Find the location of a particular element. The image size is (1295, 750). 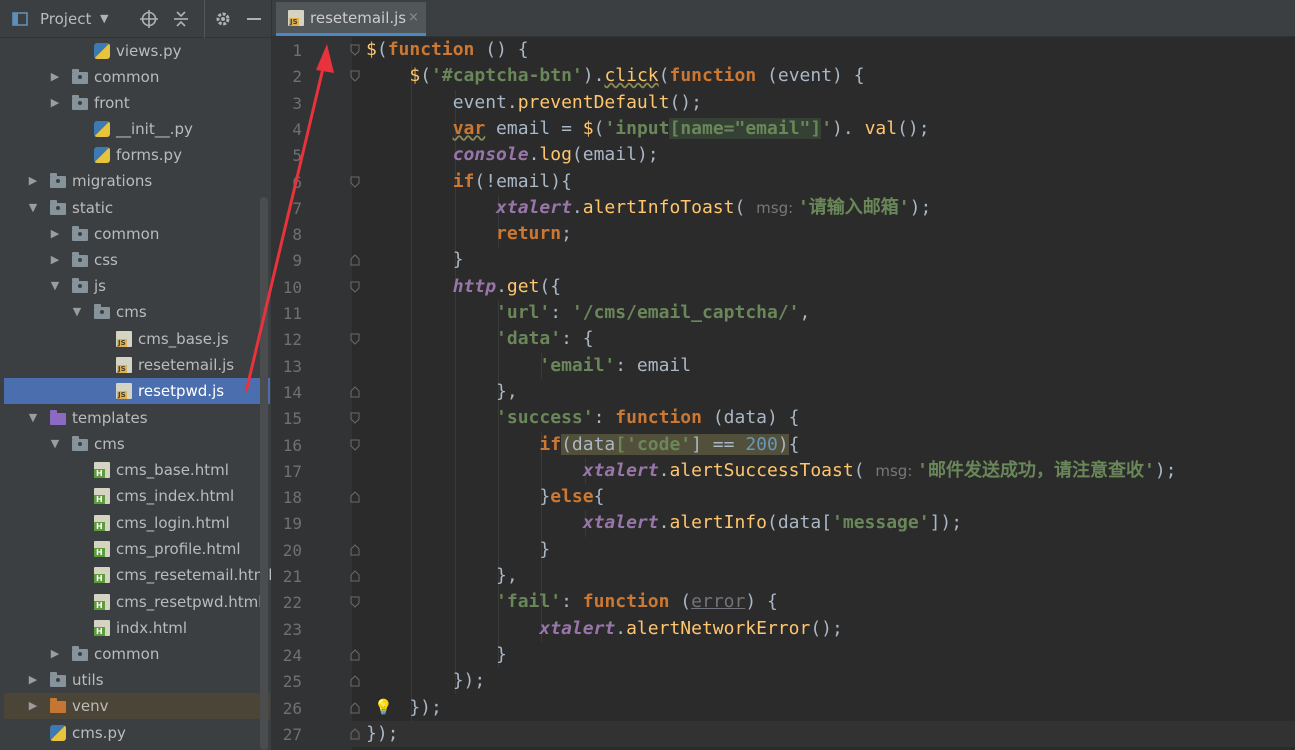

tree-item: ▼ templates is located at coordinates (137, 418).